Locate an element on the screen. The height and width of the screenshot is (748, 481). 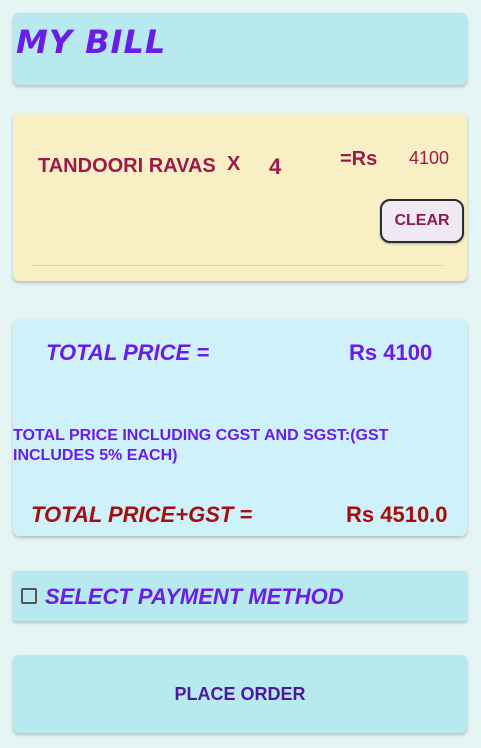
page-title: MY BILL is located at coordinates (91, 42).